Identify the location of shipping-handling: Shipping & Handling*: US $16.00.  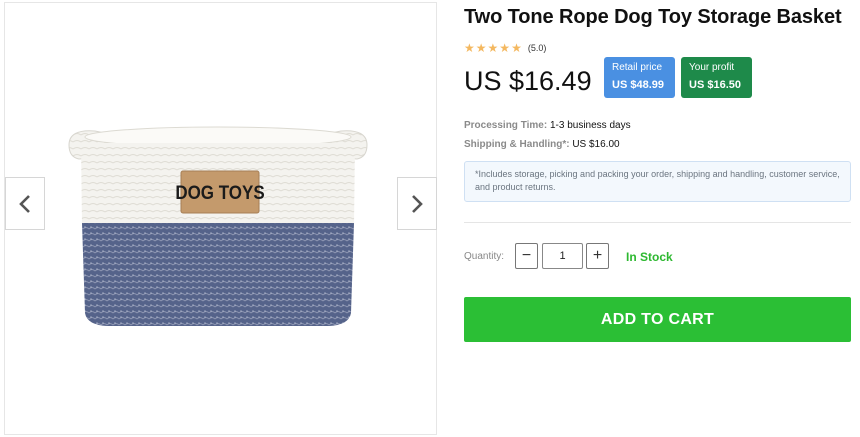
(542, 144).